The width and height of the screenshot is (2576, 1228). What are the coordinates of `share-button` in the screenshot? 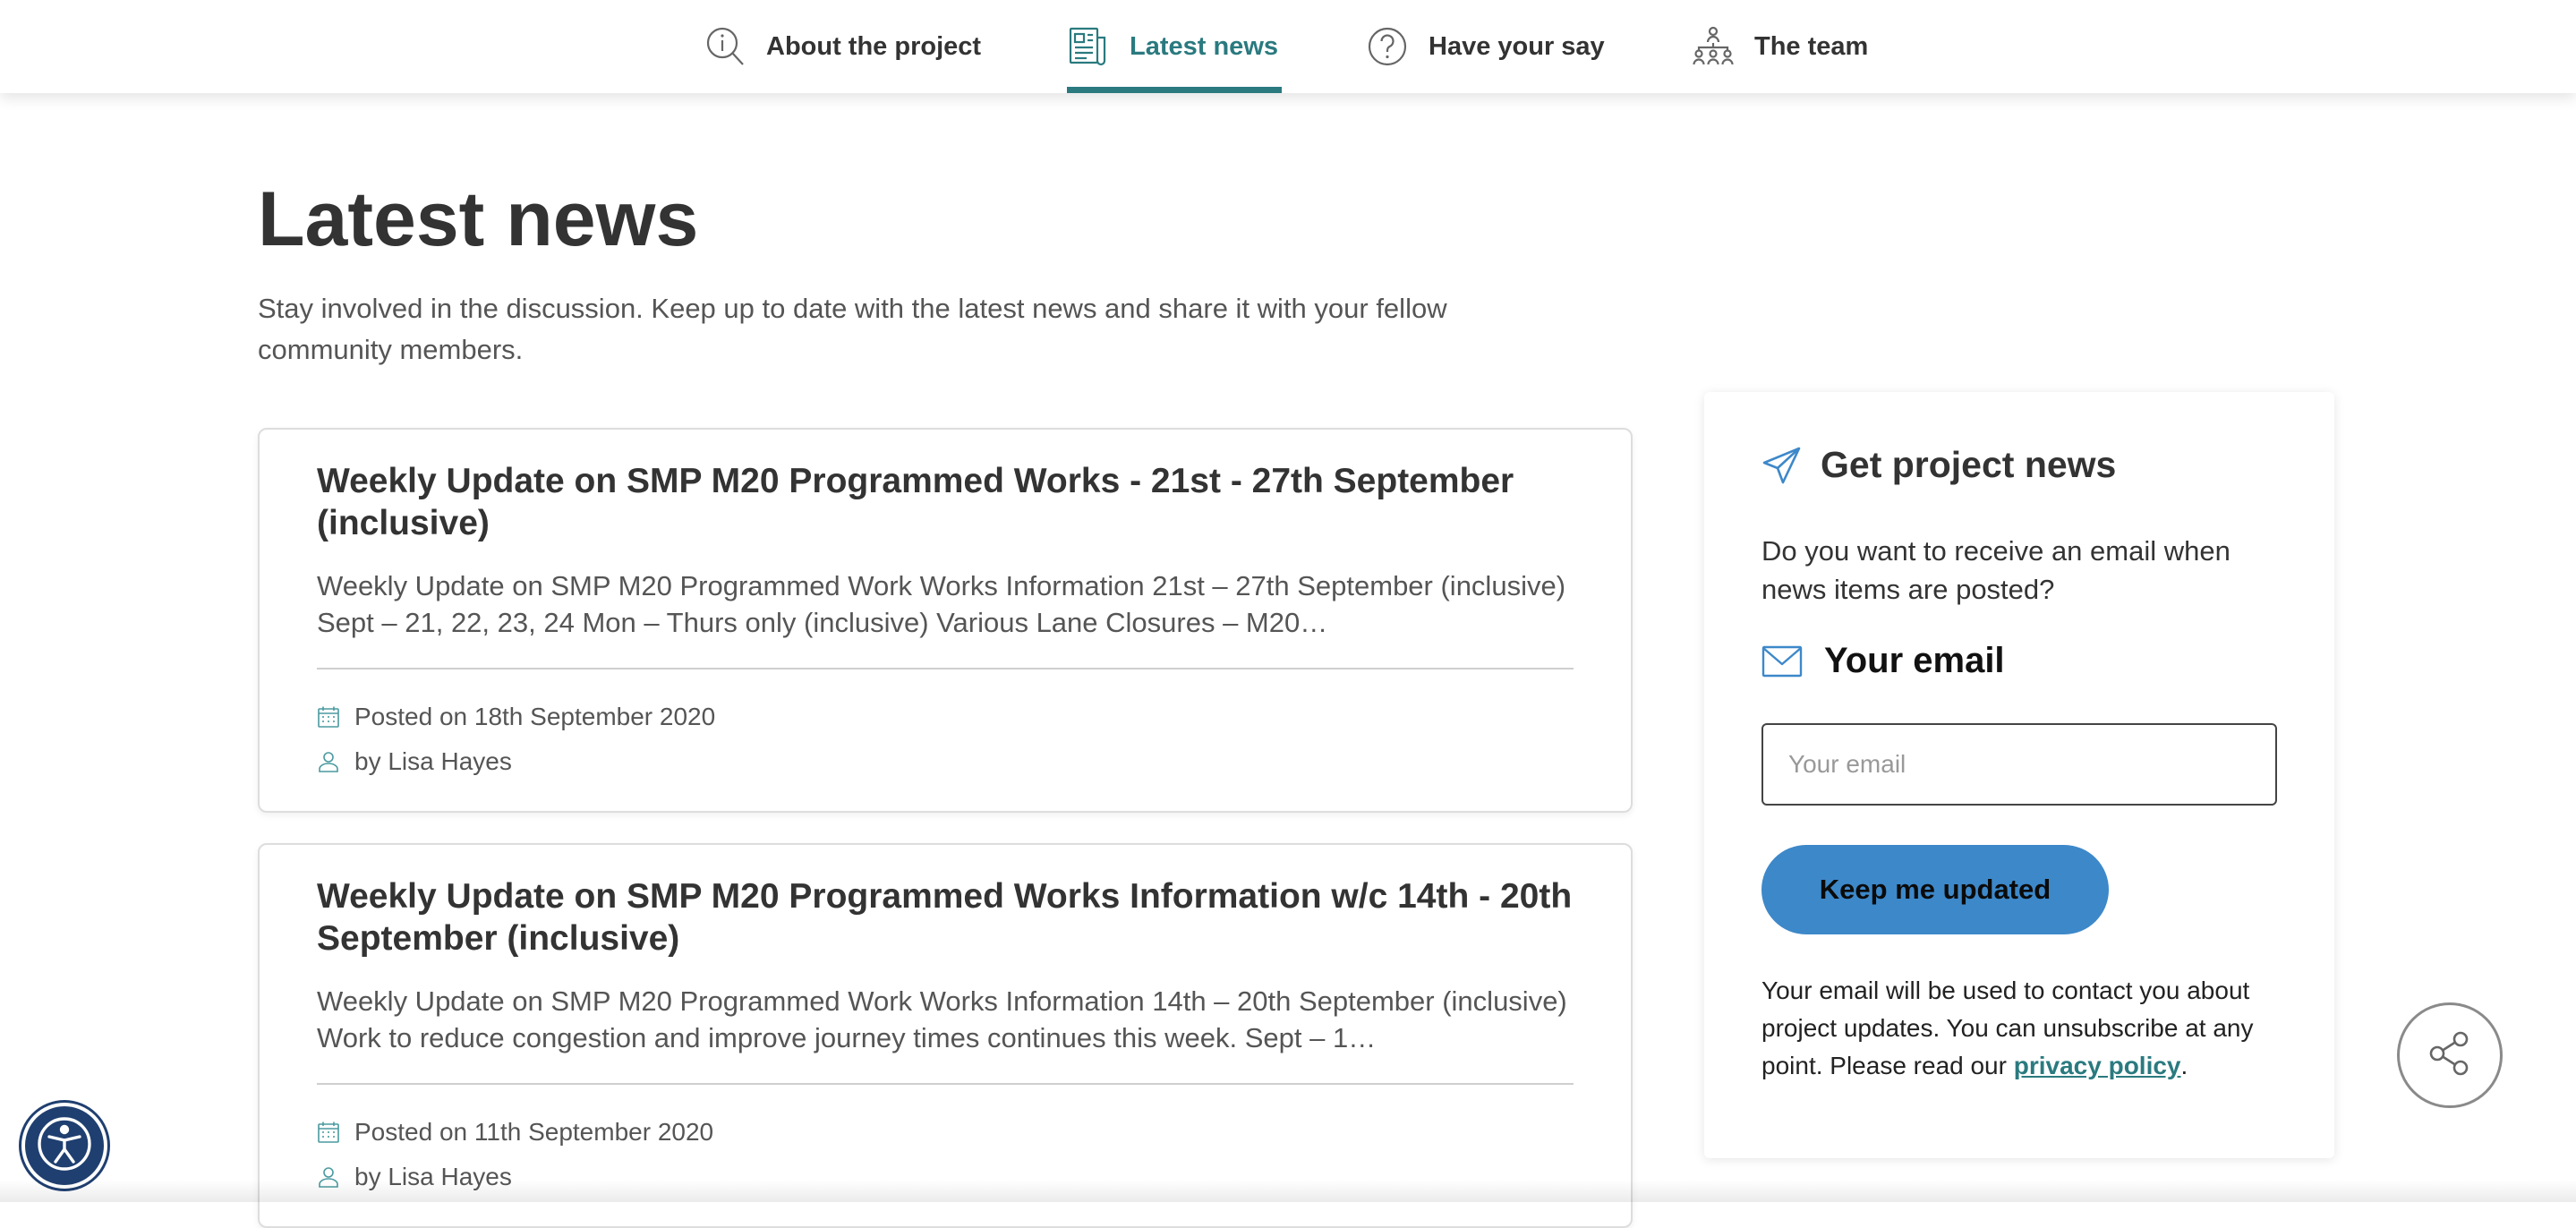 It's located at (2450, 1055).